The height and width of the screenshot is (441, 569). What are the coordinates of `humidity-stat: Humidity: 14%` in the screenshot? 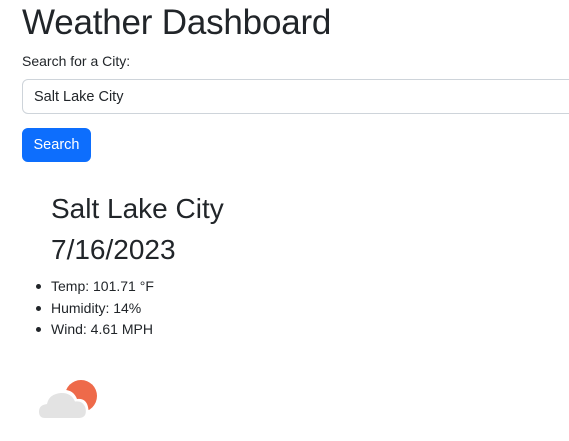 It's located at (95, 309).